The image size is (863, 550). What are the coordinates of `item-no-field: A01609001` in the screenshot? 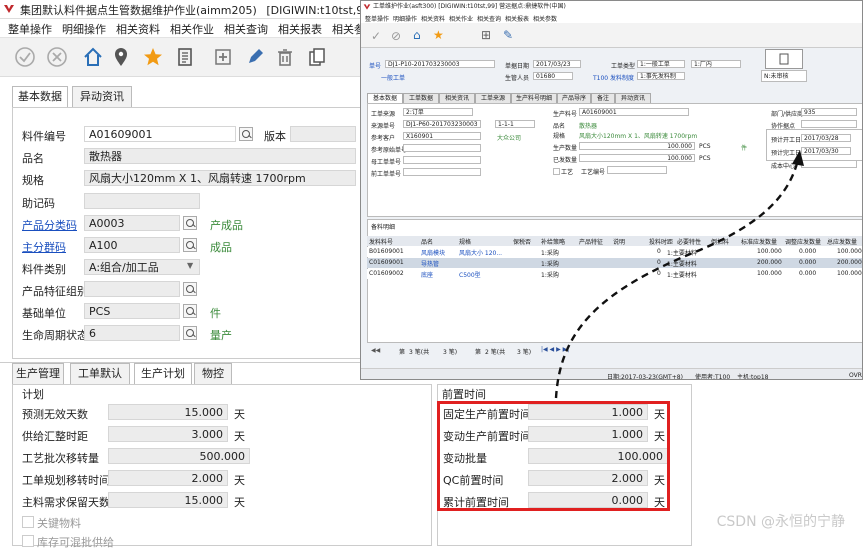 It's located at (160, 134).